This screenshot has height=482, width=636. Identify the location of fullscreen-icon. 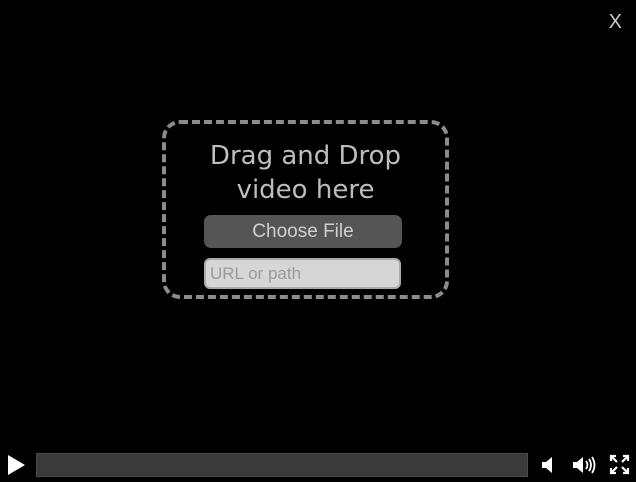
(619, 464).